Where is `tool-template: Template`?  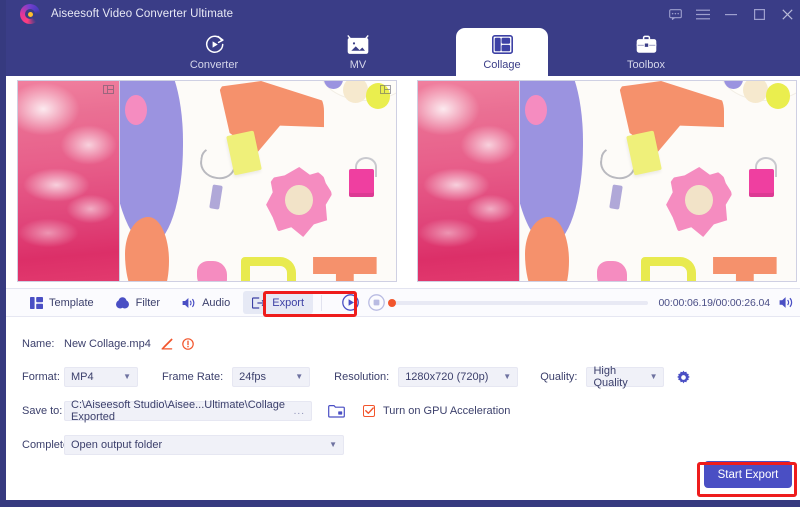
tool-template: Template is located at coordinates (61, 302).